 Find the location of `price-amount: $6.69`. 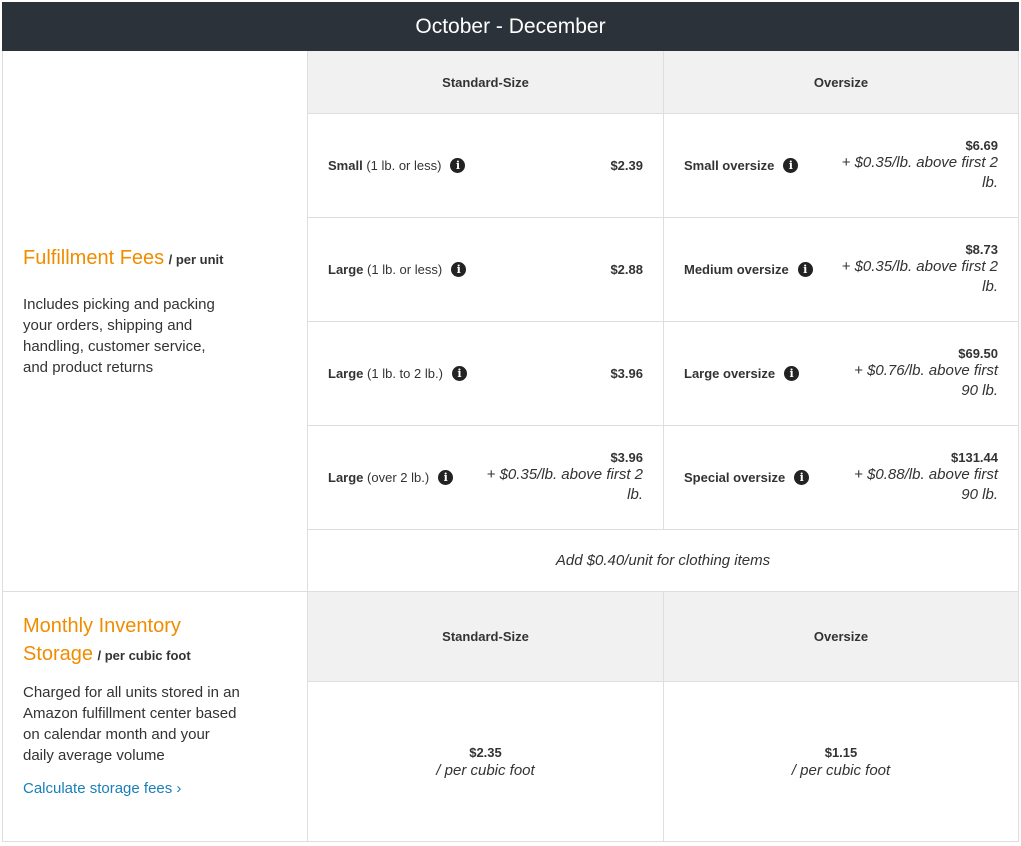

price-amount: $6.69 is located at coordinates (981, 145).